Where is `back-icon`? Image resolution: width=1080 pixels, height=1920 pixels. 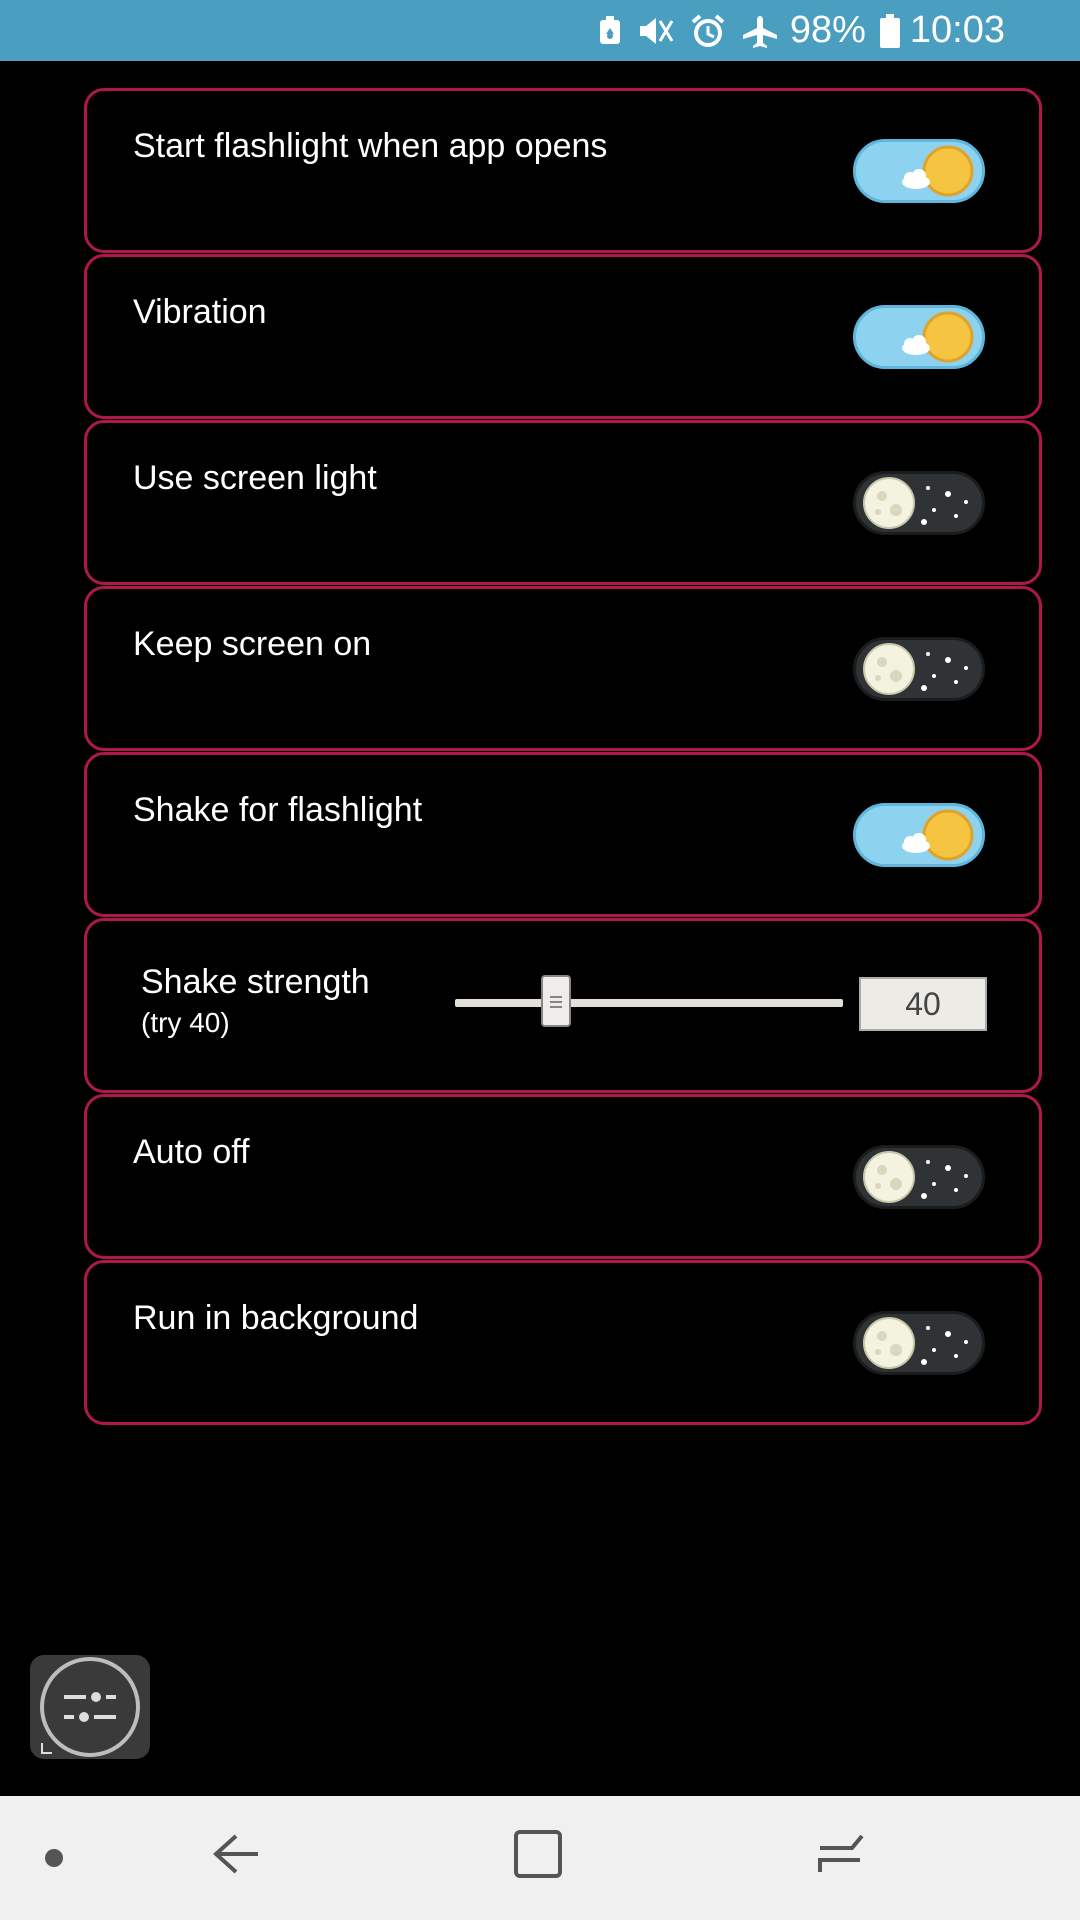
back-icon is located at coordinates (235, 1854).